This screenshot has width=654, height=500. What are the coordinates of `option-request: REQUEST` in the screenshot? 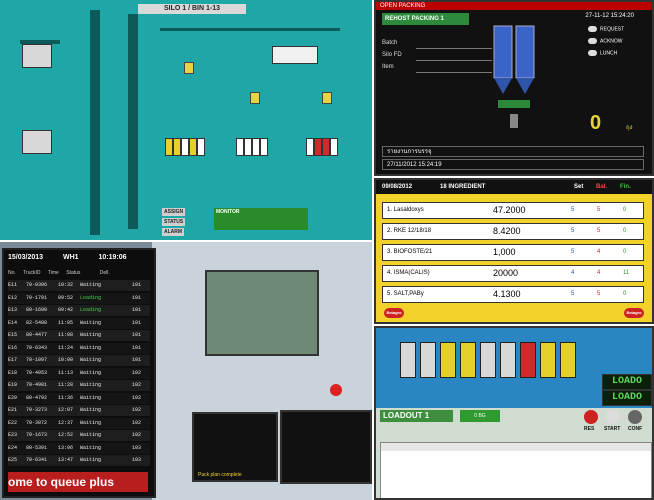 It's located at (606, 29).